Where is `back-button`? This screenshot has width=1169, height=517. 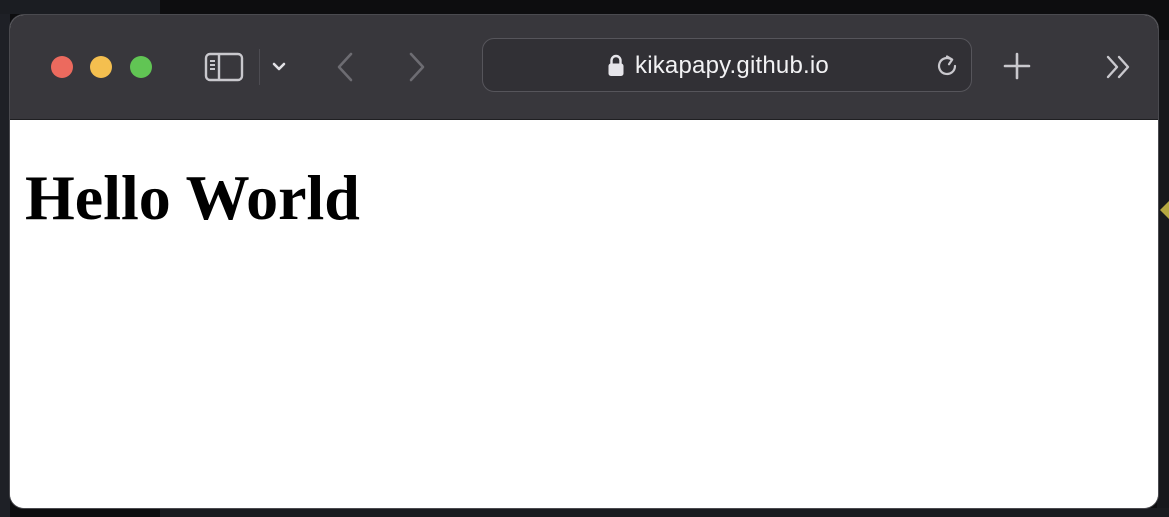
back-button is located at coordinates (345, 67).